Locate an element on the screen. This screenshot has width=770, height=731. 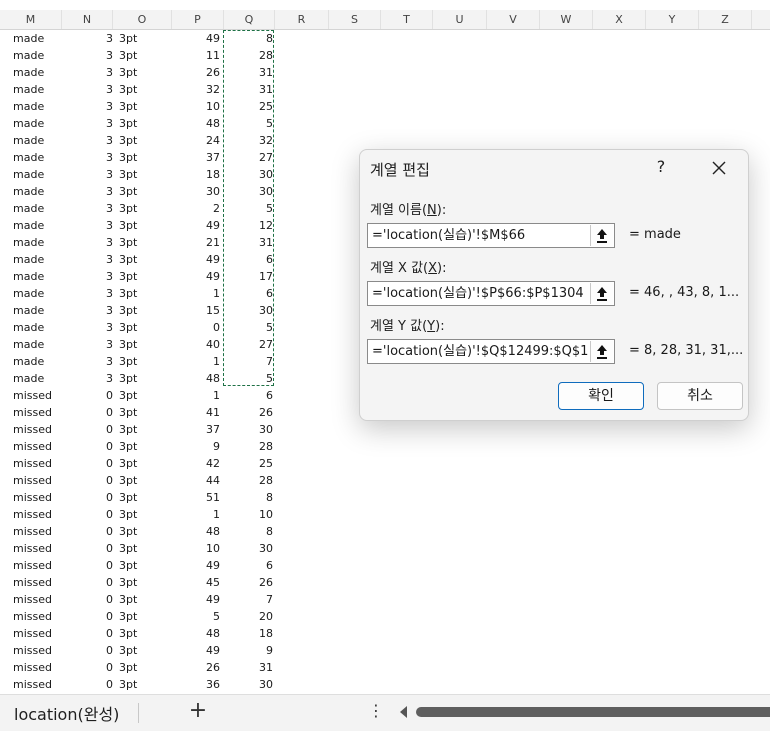
cell-p: 2 is located at coordinates (196, 208).